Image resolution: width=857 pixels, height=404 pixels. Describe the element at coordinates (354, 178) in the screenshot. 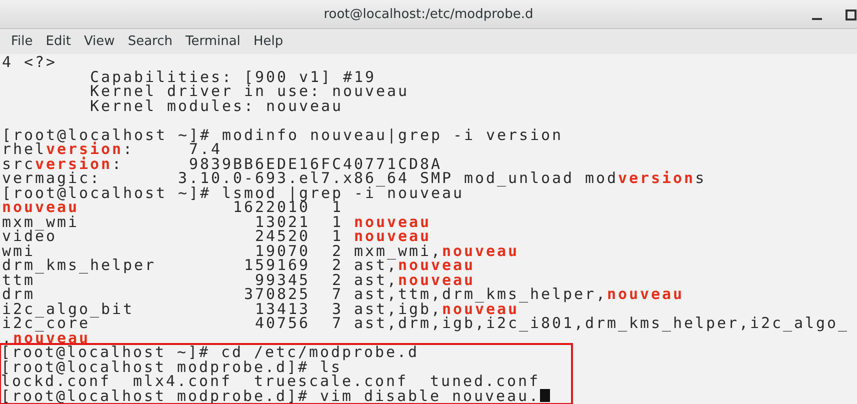

I see `terminal-line: vermagic: 3.10.0-693.el7.x86_64 SMP mod_unload mod version s` at that location.